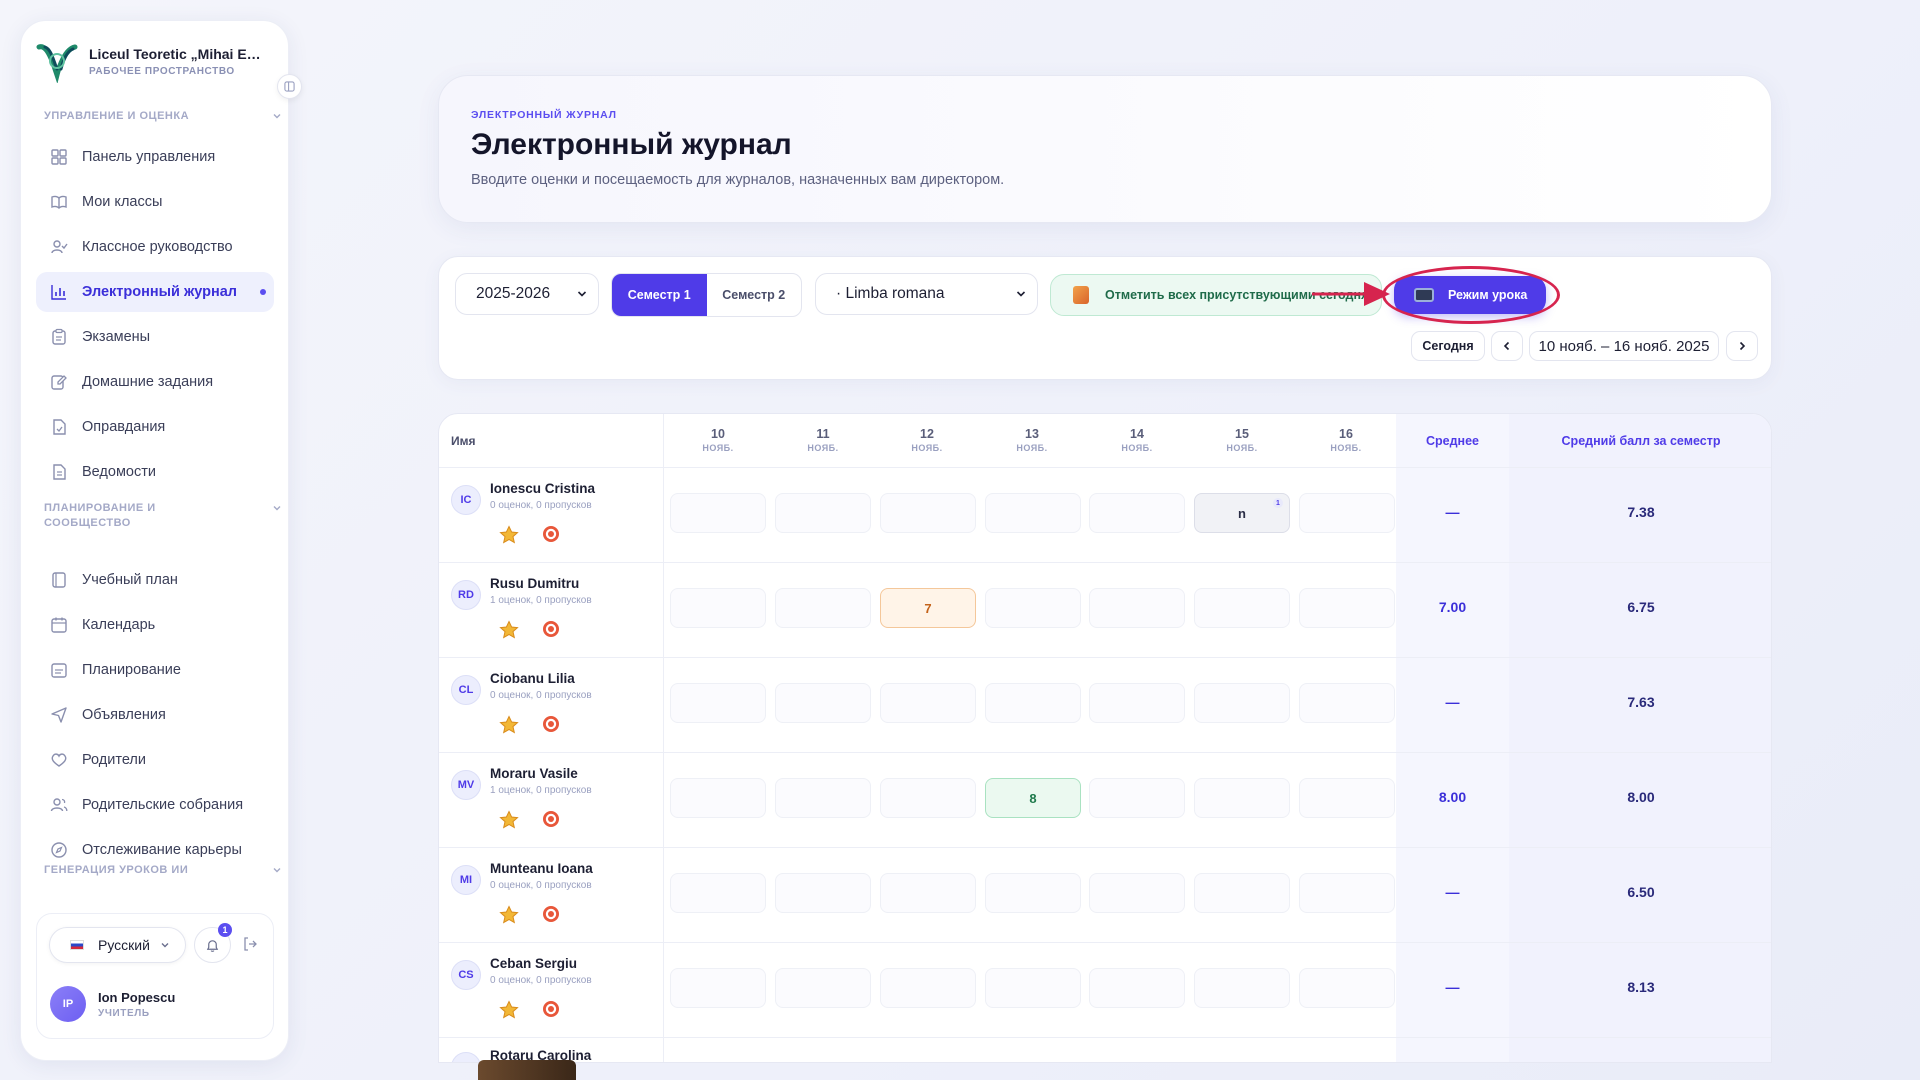  Describe the element at coordinates (1033, 798) in the screenshot. I see `grade-cell: 8` at that location.